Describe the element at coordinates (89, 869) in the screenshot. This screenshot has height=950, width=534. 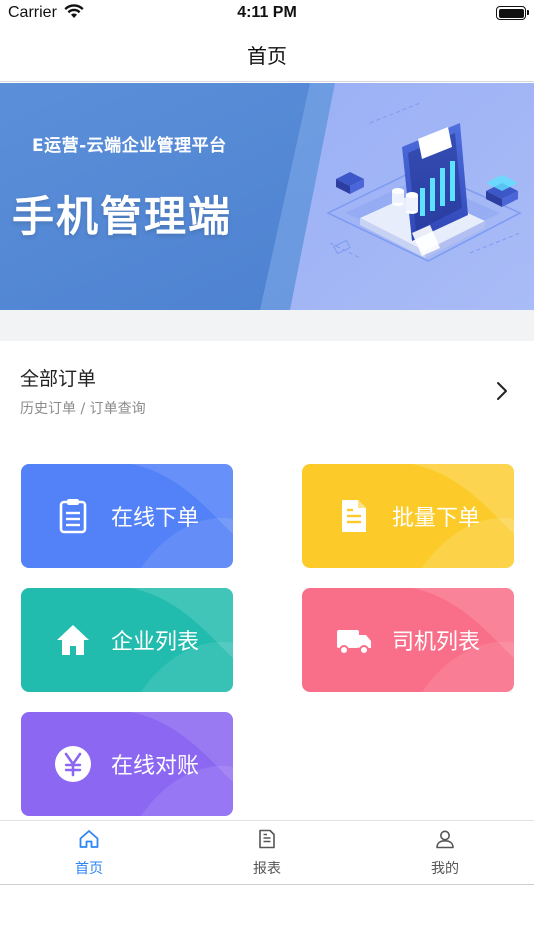
I see `tab-label: 首页` at that location.